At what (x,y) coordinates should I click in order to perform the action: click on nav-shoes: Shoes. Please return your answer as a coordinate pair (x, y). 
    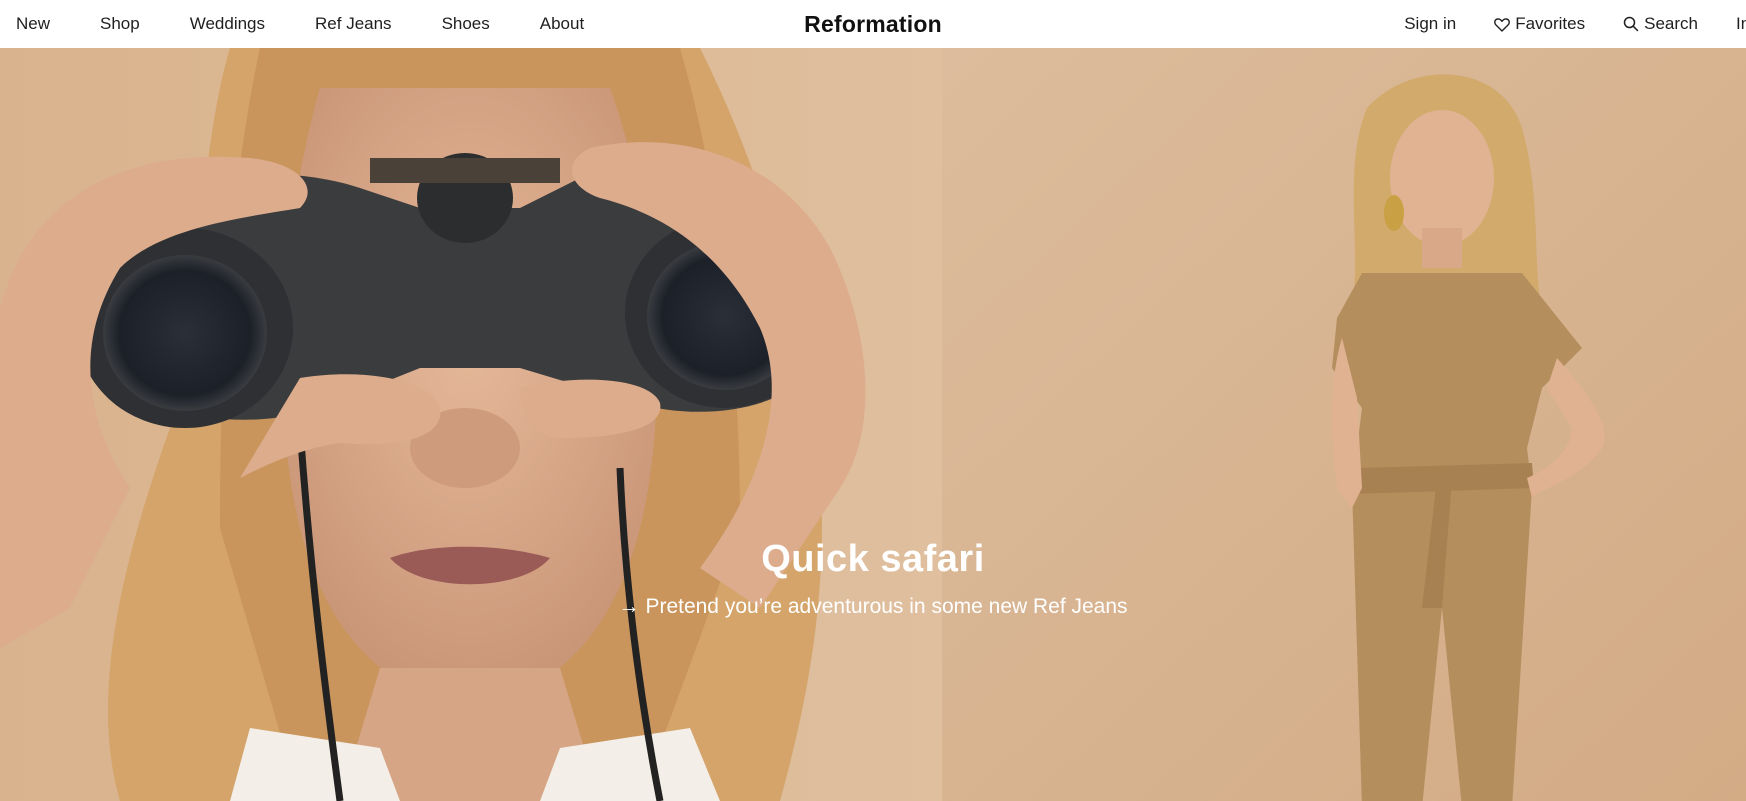
    Looking at the image, I should click on (466, 24).